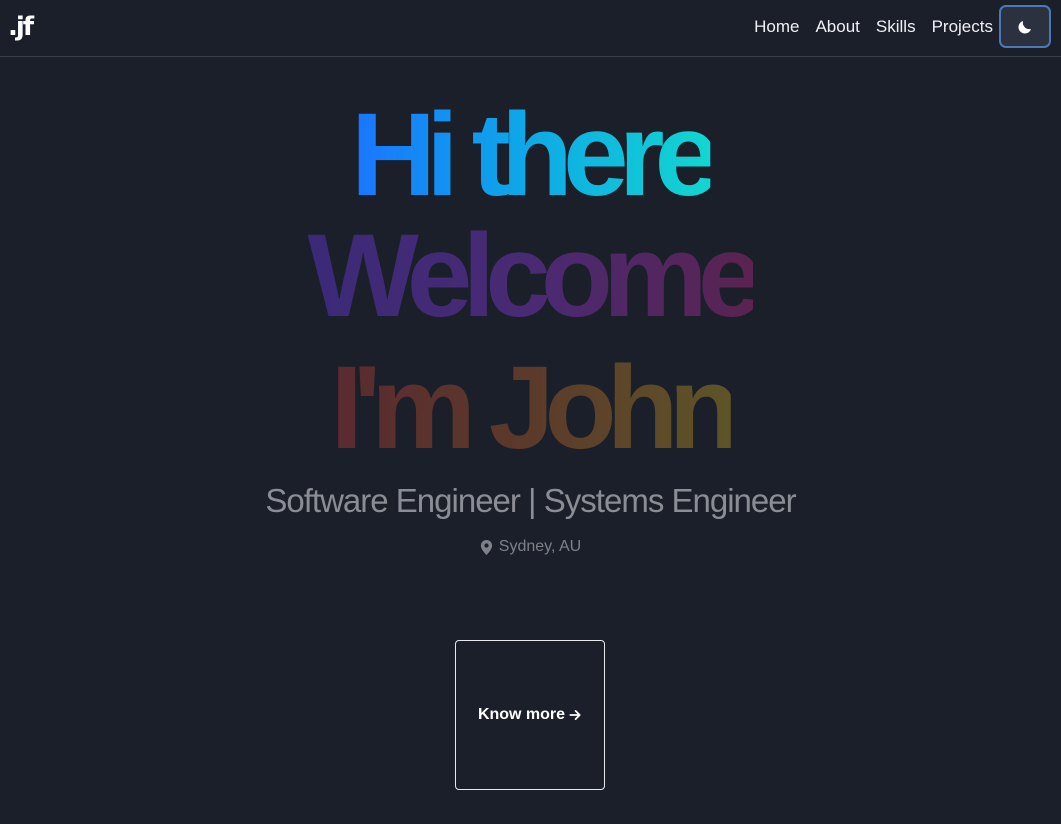 Image resolution: width=1061 pixels, height=824 pixels. Describe the element at coordinates (21, 27) in the screenshot. I see `site-logo: .jf` at that location.